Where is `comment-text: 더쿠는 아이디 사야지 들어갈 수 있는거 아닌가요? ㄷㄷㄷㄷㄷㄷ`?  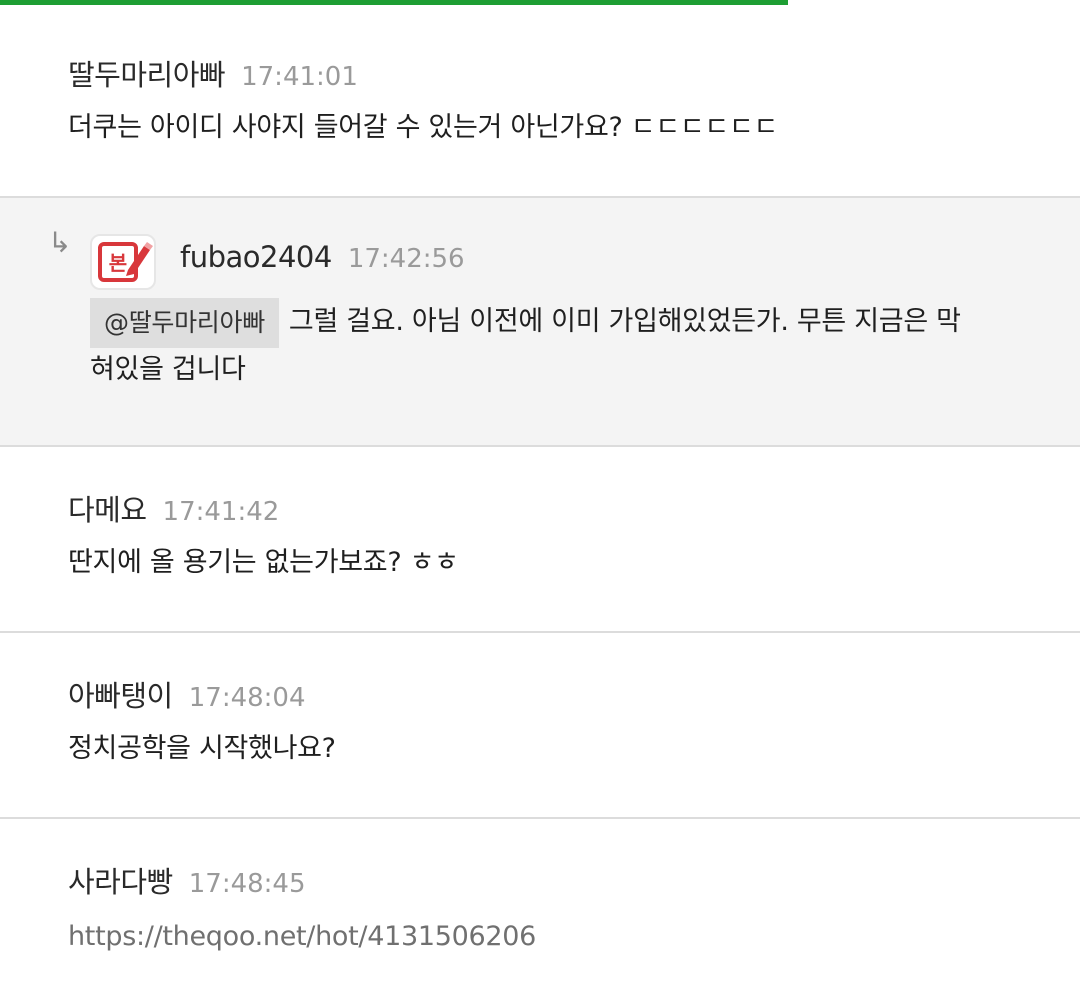 comment-text: 더쿠는 아이디 사야지 들어갈 수 있는거 아닌가요? ㄷㄷㄷㄷㄷㄷ is located at coordinates (423, 127).